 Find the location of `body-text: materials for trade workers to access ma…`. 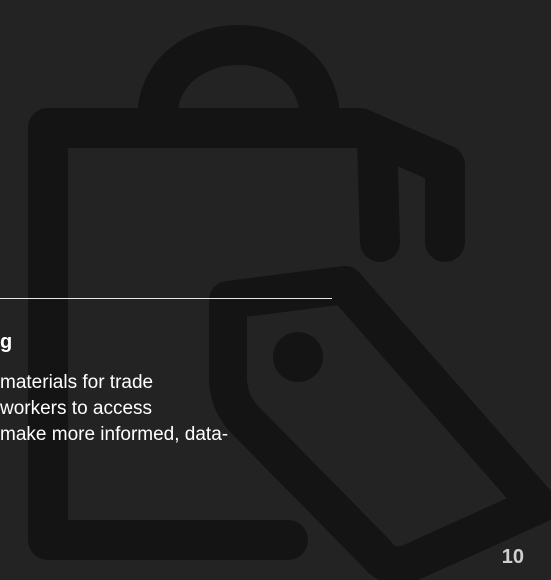

body-text: materials for trade workers to access ma… is located at coordinates (114, 409).